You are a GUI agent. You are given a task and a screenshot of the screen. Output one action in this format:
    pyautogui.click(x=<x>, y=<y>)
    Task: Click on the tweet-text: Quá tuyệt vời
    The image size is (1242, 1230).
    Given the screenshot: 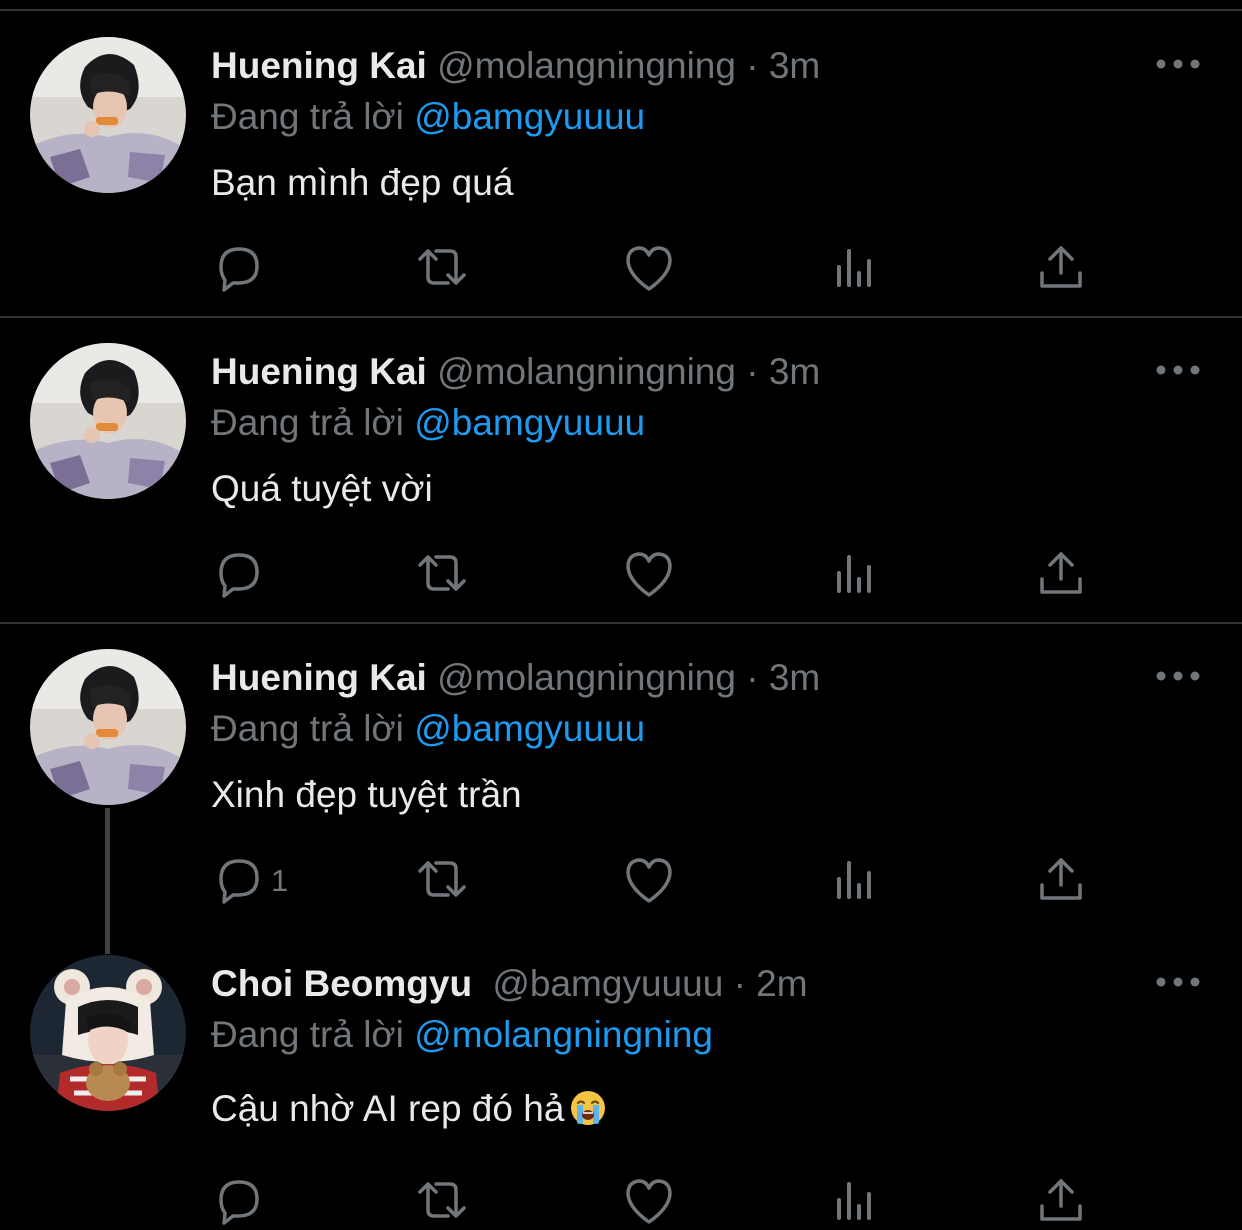 What is the action you would take?
    pyautogui.click(x=322, y=488)
    